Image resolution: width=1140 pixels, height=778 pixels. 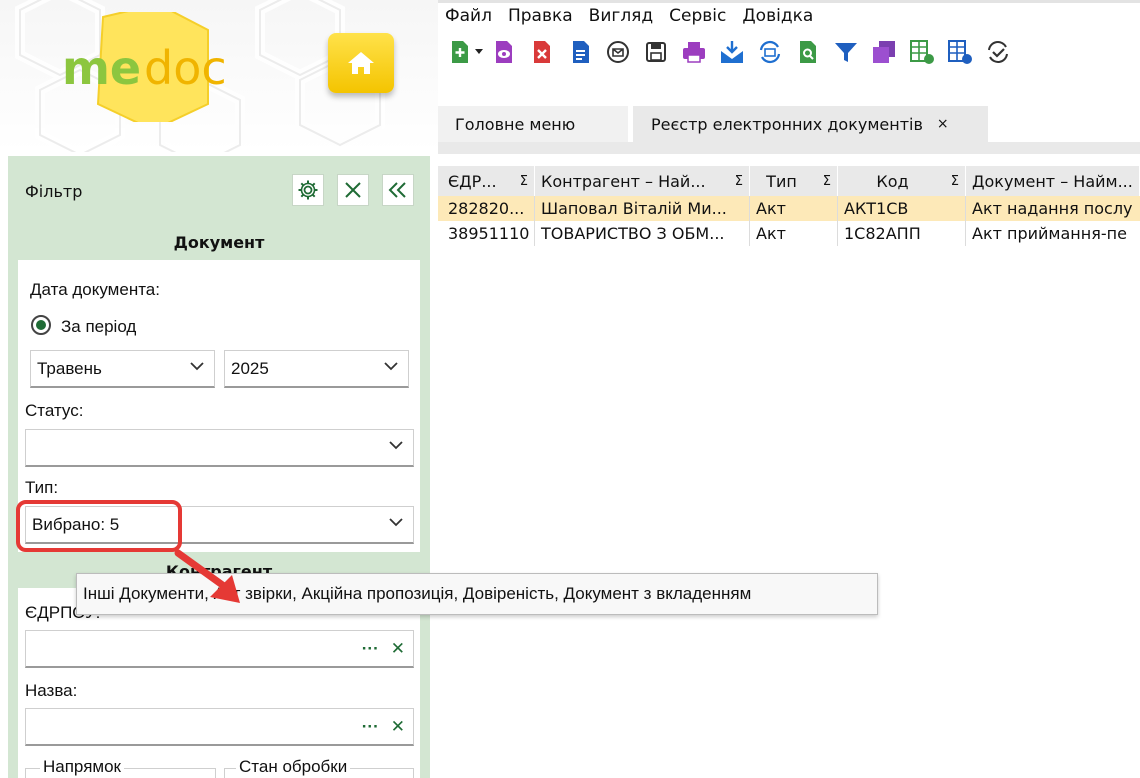 What do you see at coordinates (540, 16) in the screenshot?
I see `menu-edit: Правка` at bounding box center [540, 16].